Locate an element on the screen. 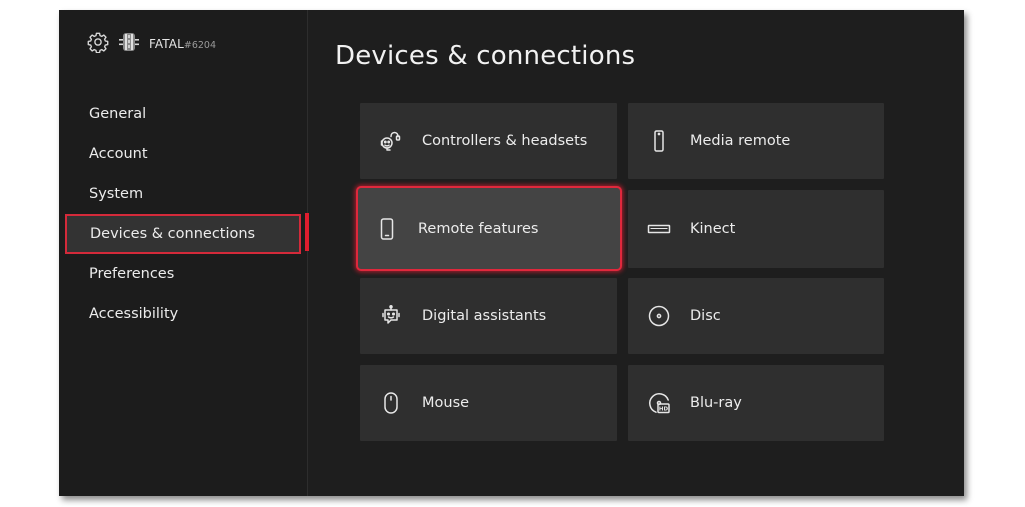 The height and width of the screenshot is (507, 1025). sidebar-item-label: Devices & connections is located at coordinates (173, 234).